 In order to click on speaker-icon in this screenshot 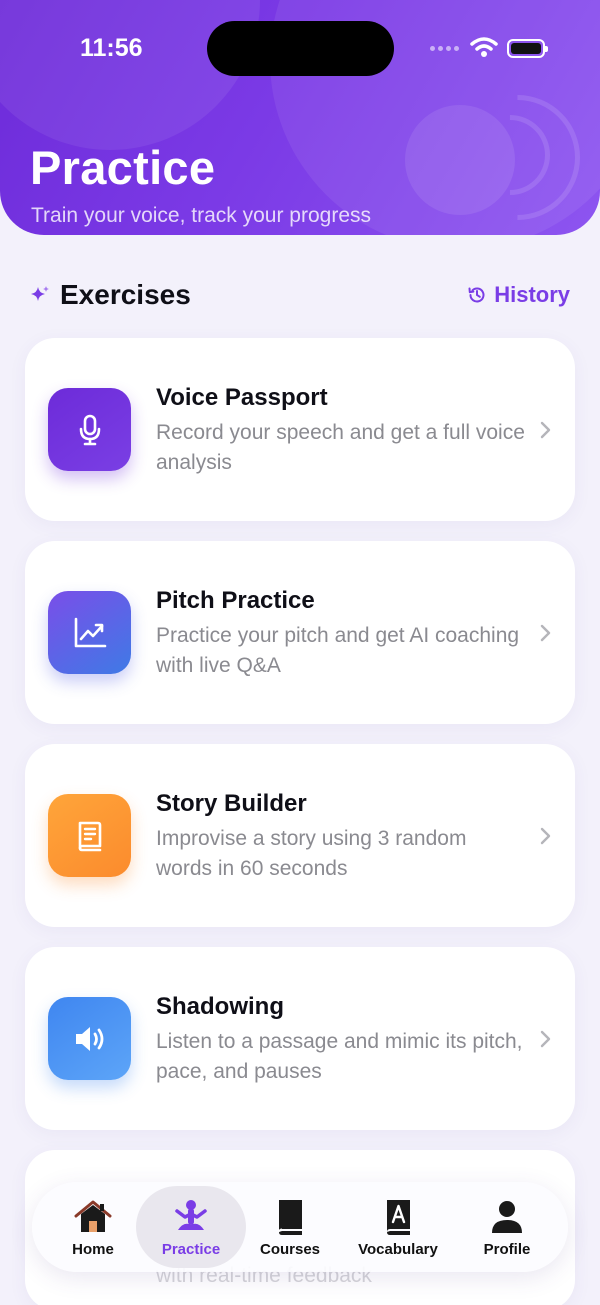, I will do `click(89, 1038)`.